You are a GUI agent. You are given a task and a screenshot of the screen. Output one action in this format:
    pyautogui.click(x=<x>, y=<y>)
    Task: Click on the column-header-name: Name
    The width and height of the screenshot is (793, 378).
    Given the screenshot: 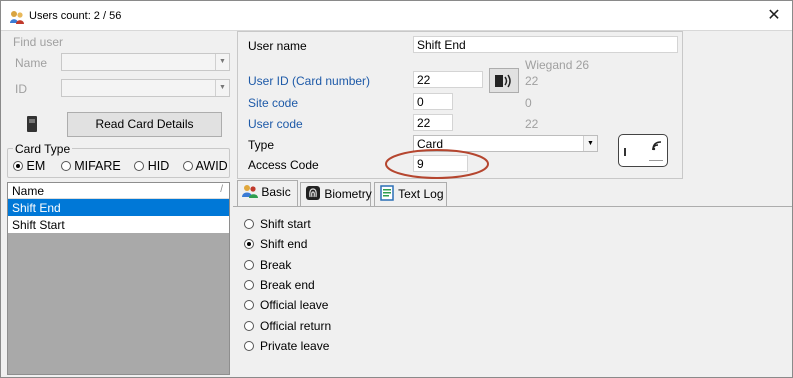 What is the action you would take?
    pyautogui.click(x=28, y=191)
    